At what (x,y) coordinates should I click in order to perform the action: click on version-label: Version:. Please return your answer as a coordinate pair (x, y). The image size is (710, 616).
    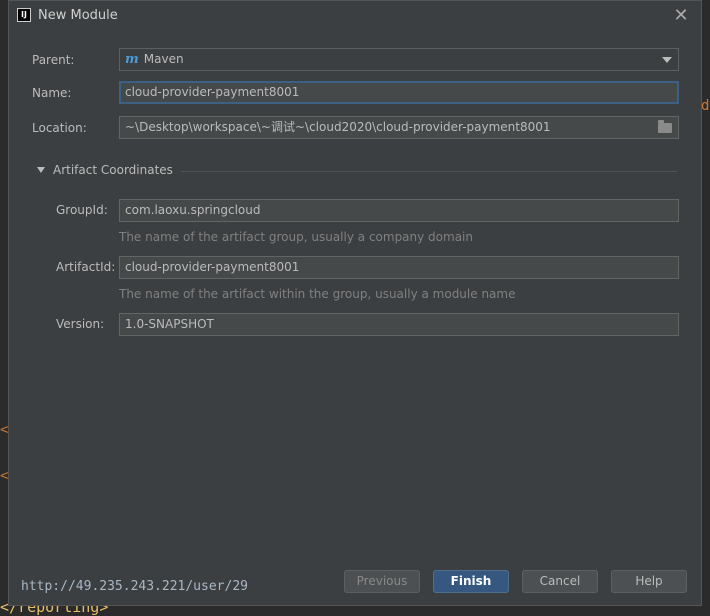
    Looking at the image, I should click on (80, 324).